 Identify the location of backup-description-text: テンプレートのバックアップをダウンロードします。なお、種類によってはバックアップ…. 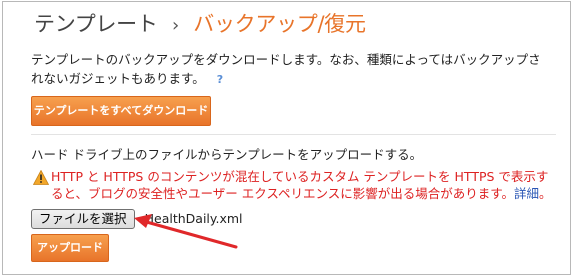
(286, 69).